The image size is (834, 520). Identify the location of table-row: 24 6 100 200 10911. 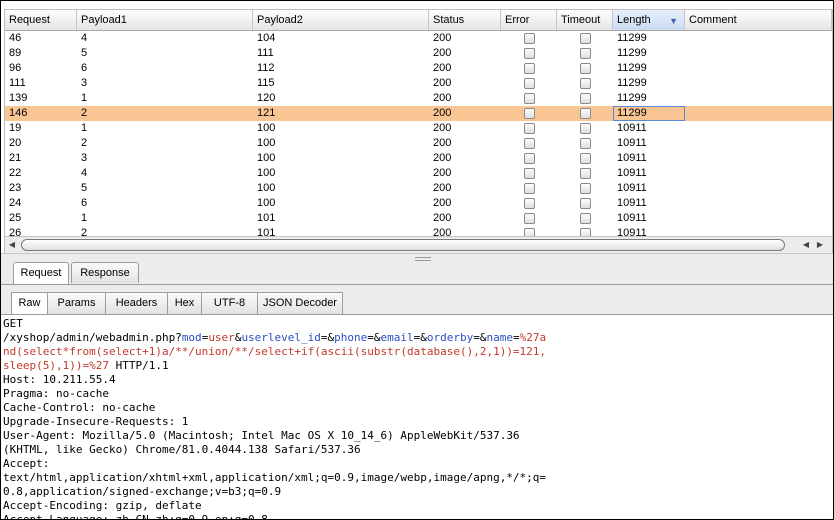
(418, 203).